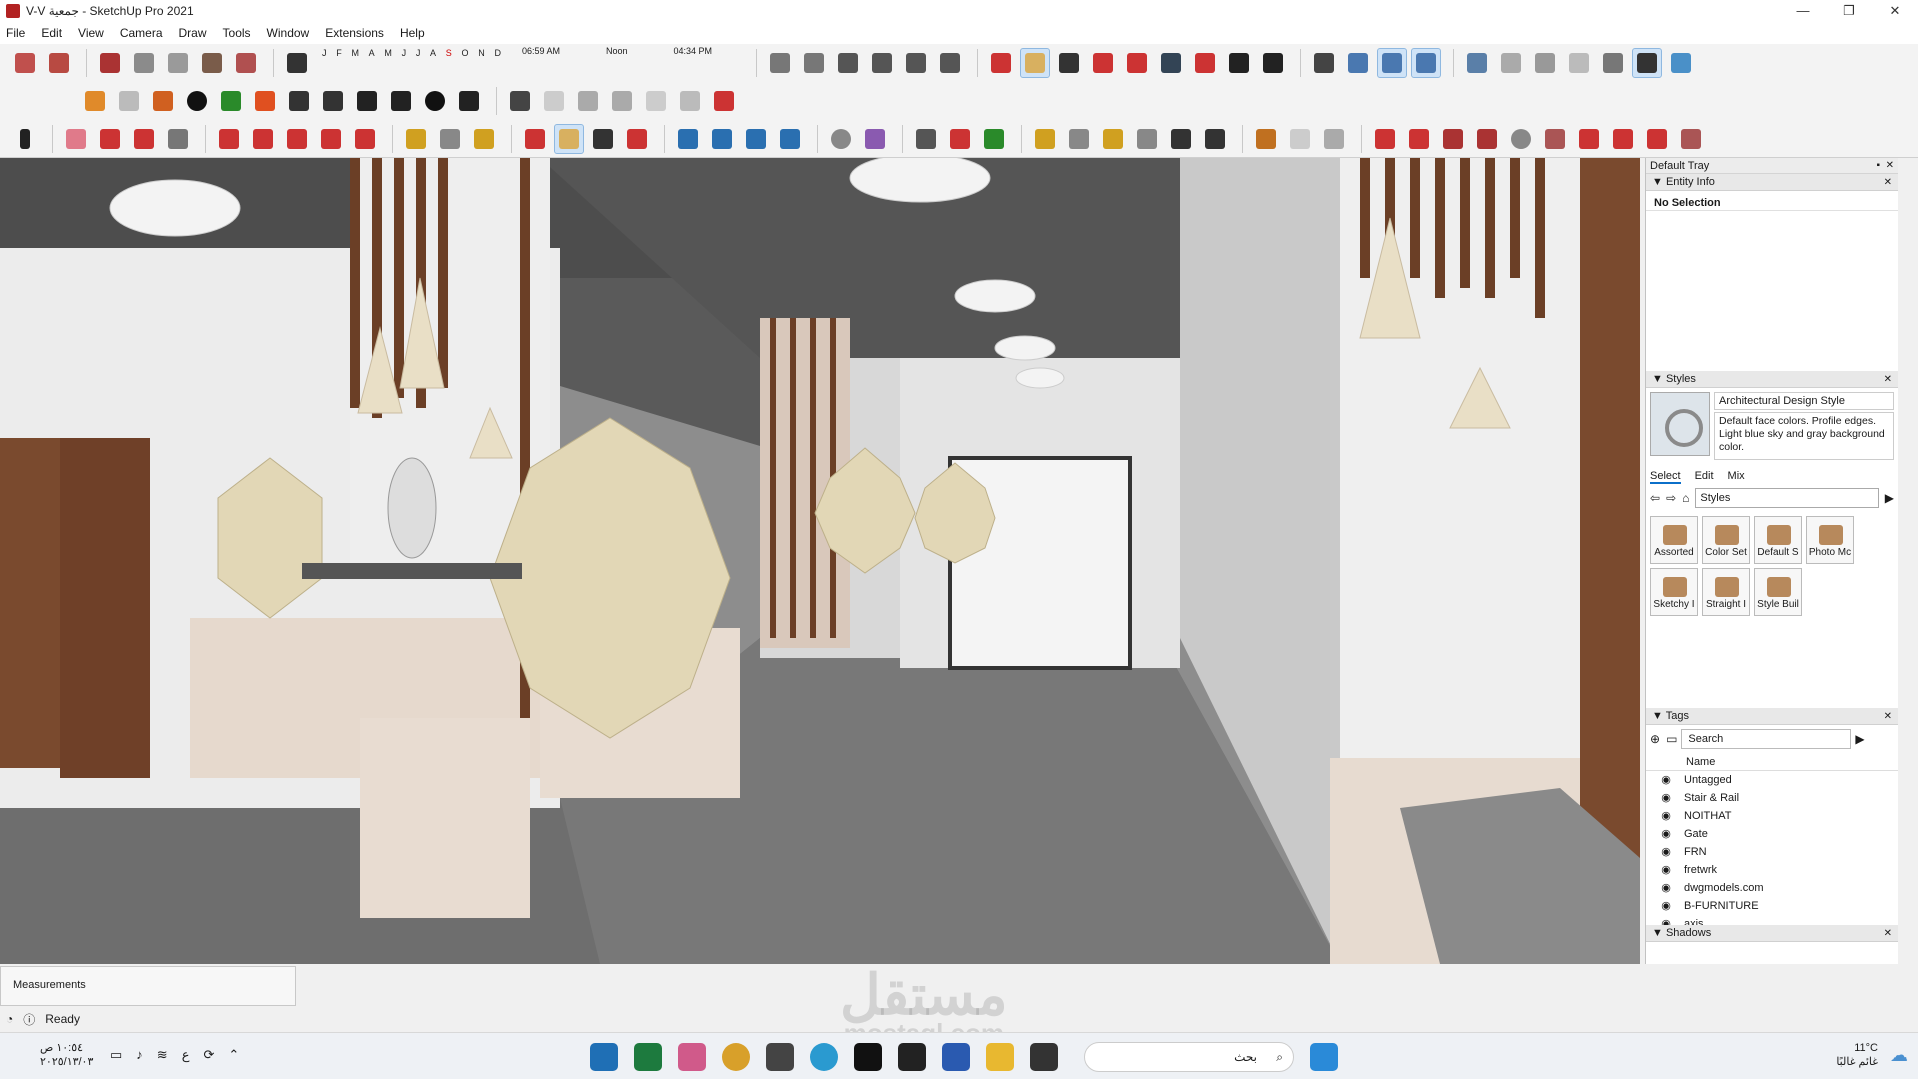 This screenshot has width=1918, height=1079. What do you see at coordinates (365, 139) in the screenshot?
I see `scale-icon` at bounding box center [365, 139].